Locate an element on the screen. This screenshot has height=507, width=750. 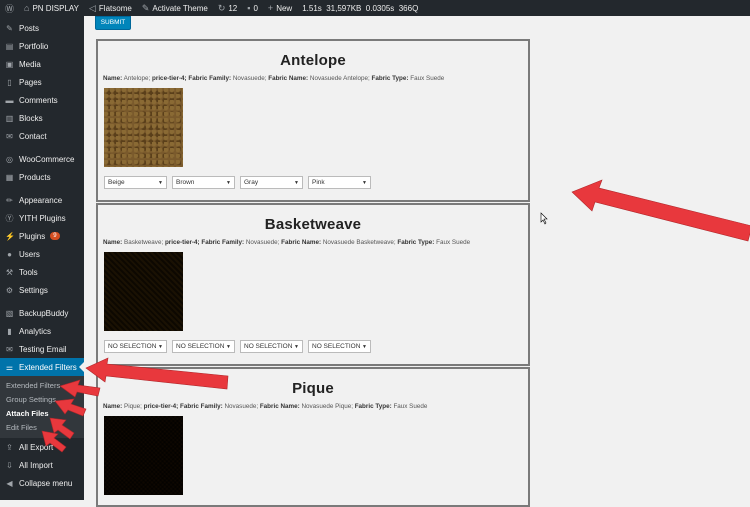
select-value: Gray is located at coordinates (251, 182).